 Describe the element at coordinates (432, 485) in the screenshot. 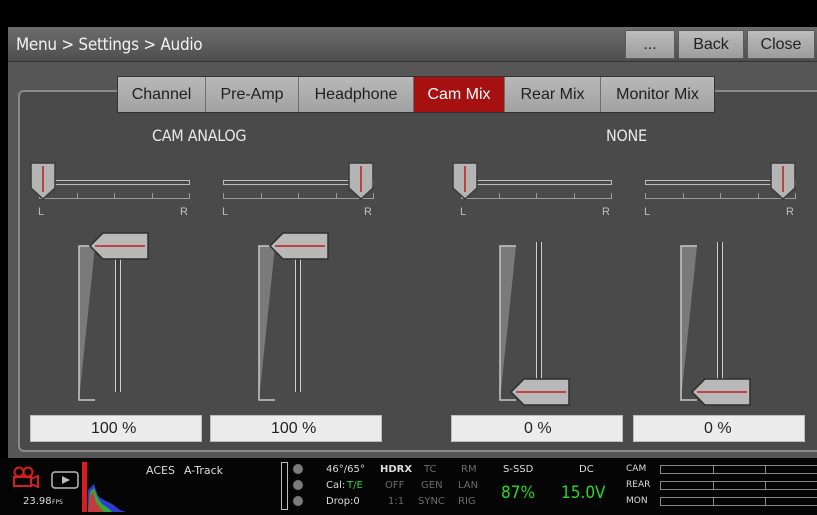

I see `tc-gen: GEN` at that location.